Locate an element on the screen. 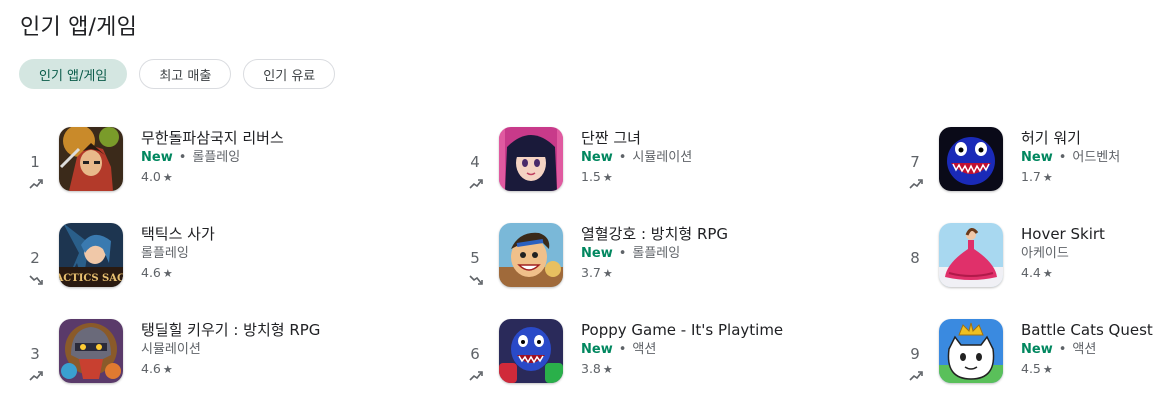 The image size is (1155, 418). app-name: Battle Cats Quest is located at coordinates (1087, 330).